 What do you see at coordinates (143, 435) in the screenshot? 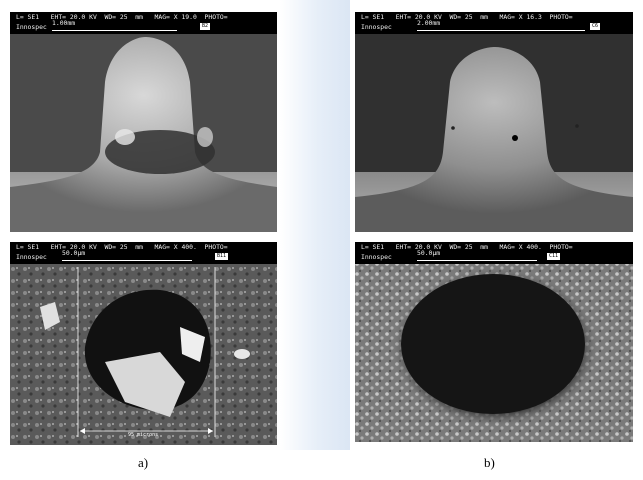
I see `measurement-label: 95 microns` at bounding box center [143, 435].